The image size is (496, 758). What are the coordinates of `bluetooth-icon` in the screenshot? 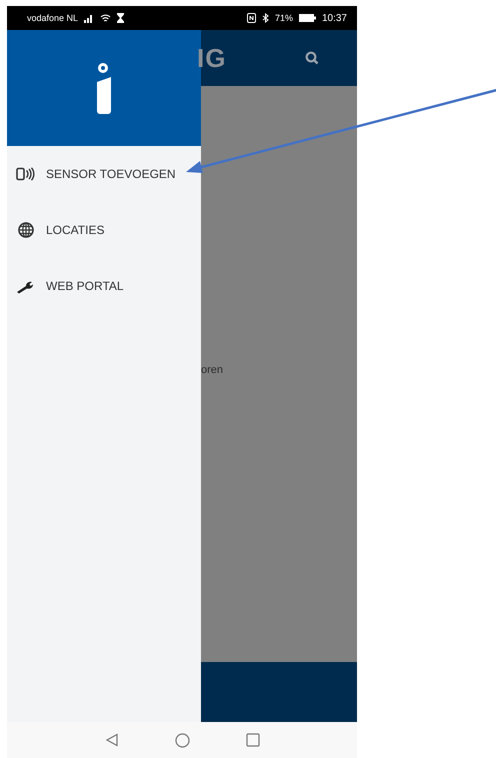 It's located at (265, 18).